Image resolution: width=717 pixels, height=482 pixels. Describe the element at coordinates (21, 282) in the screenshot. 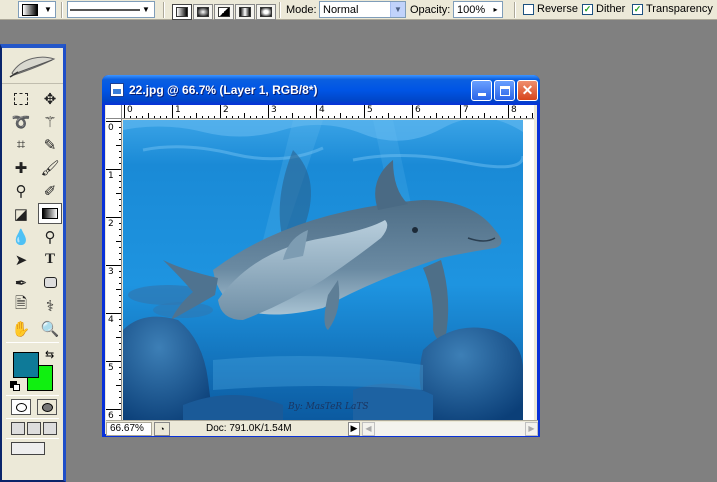

I see `pen-tool: ✒` at that location.